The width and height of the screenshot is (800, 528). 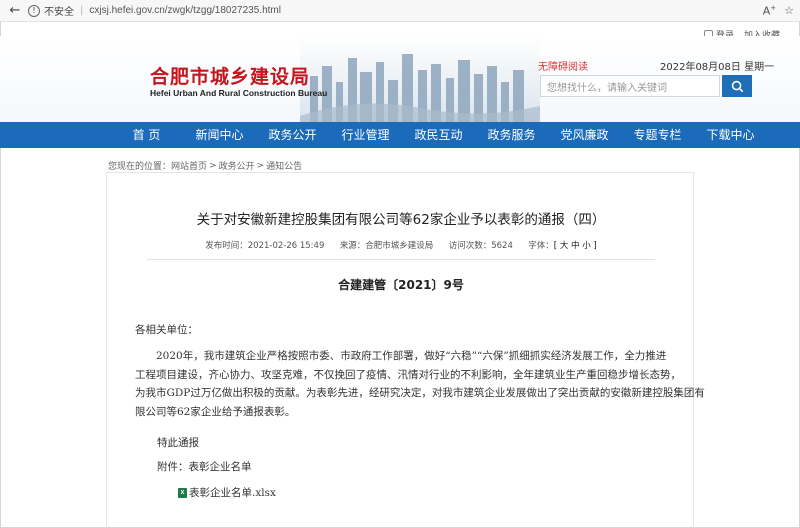 What do you see at coordinates (182, 493) in the screenshot?
I see `excel-file-icon: x` at bounding box center [182, 493].